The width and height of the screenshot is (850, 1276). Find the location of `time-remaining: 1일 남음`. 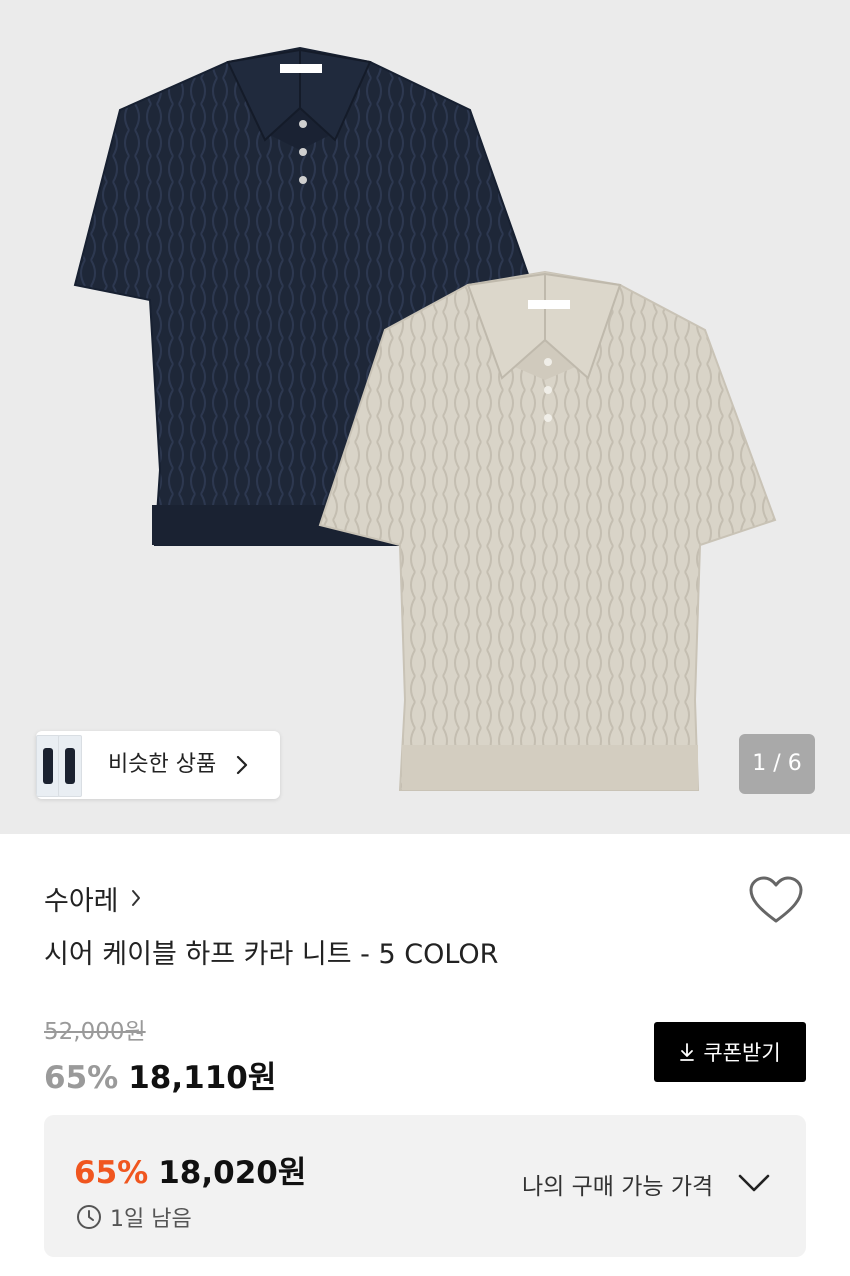

time-remaining: 1일 남음 is located at coordinates (134, 1217).